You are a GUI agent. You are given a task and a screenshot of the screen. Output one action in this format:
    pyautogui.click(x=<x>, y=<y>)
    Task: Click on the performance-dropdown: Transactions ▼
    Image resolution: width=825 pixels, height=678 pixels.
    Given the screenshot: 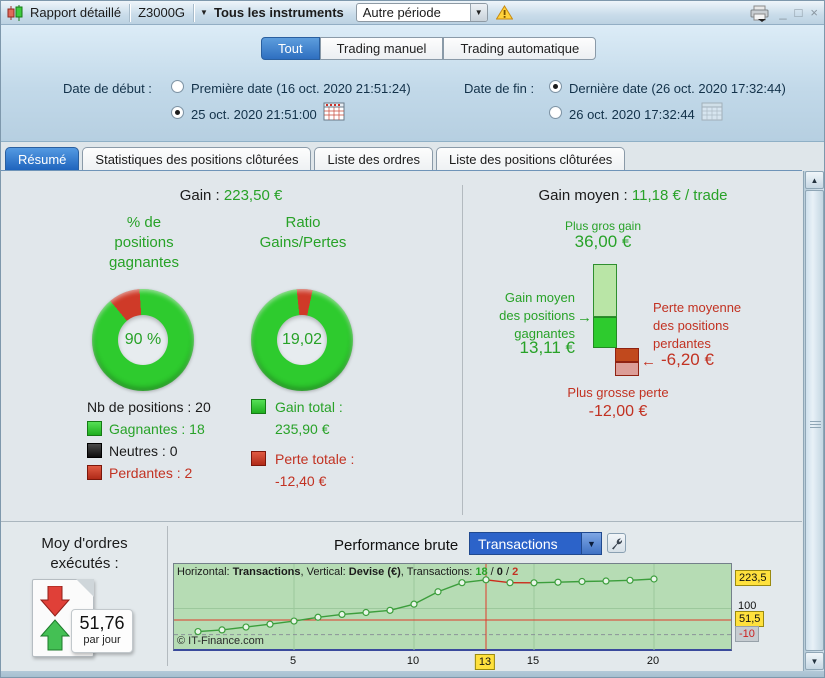 What is the action you would take?
    pyautogui.click(x=535, y=543)
    